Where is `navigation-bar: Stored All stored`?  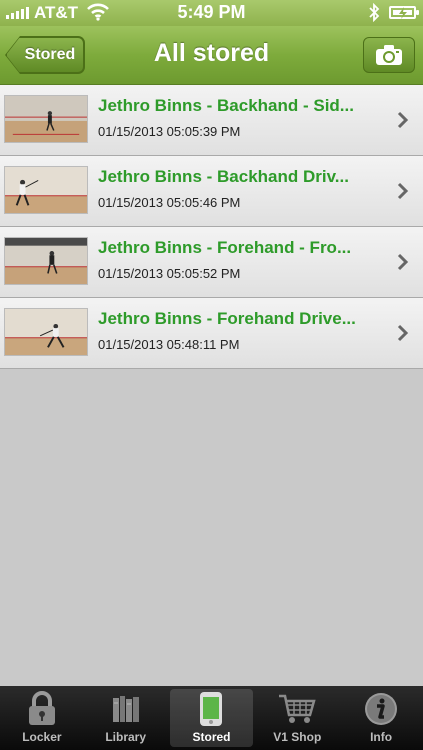
navigation-bar: Stored All stored is located at coordinates (211, 55).